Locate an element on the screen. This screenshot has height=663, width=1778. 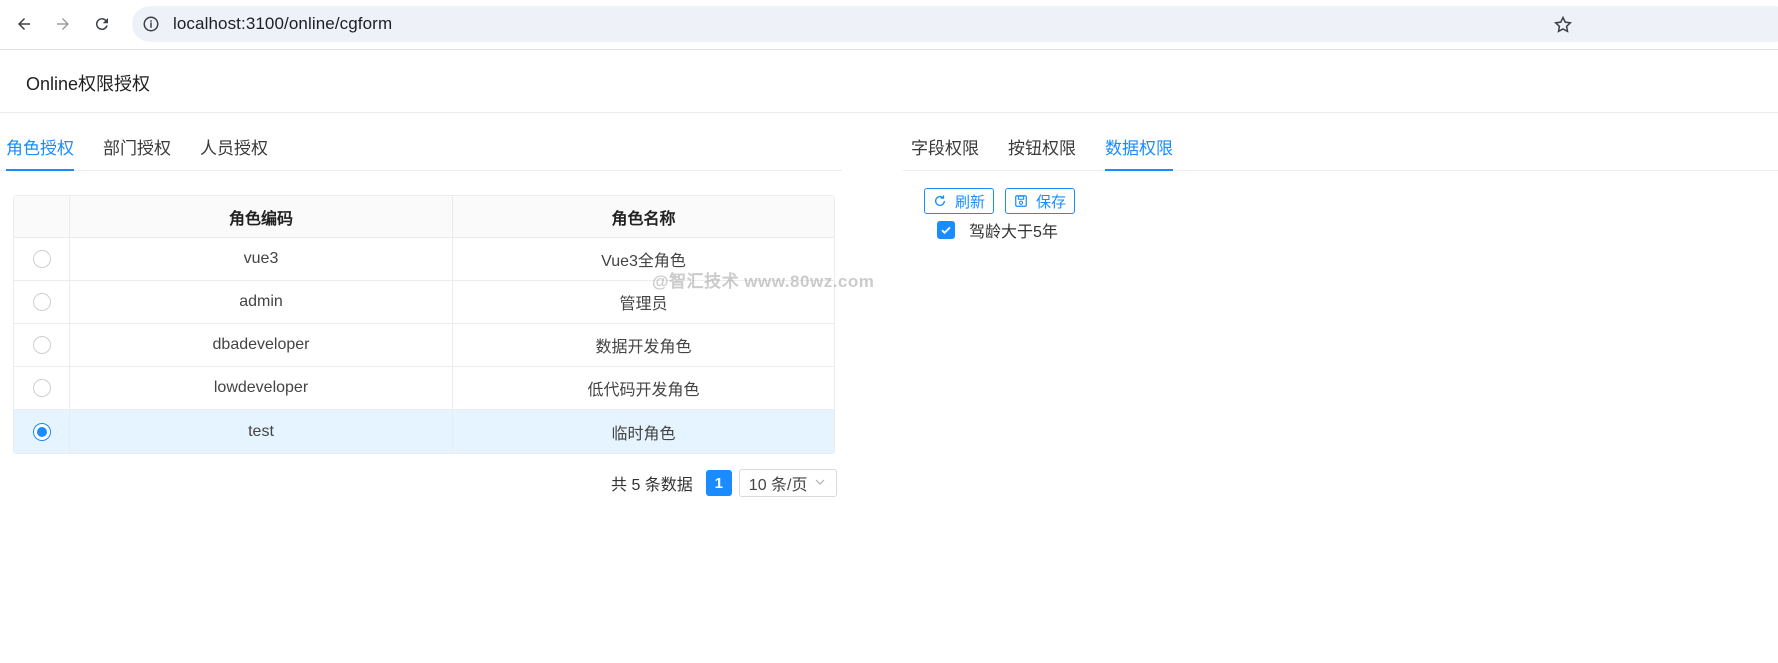
check-icon is located at coordinates (946, 230).